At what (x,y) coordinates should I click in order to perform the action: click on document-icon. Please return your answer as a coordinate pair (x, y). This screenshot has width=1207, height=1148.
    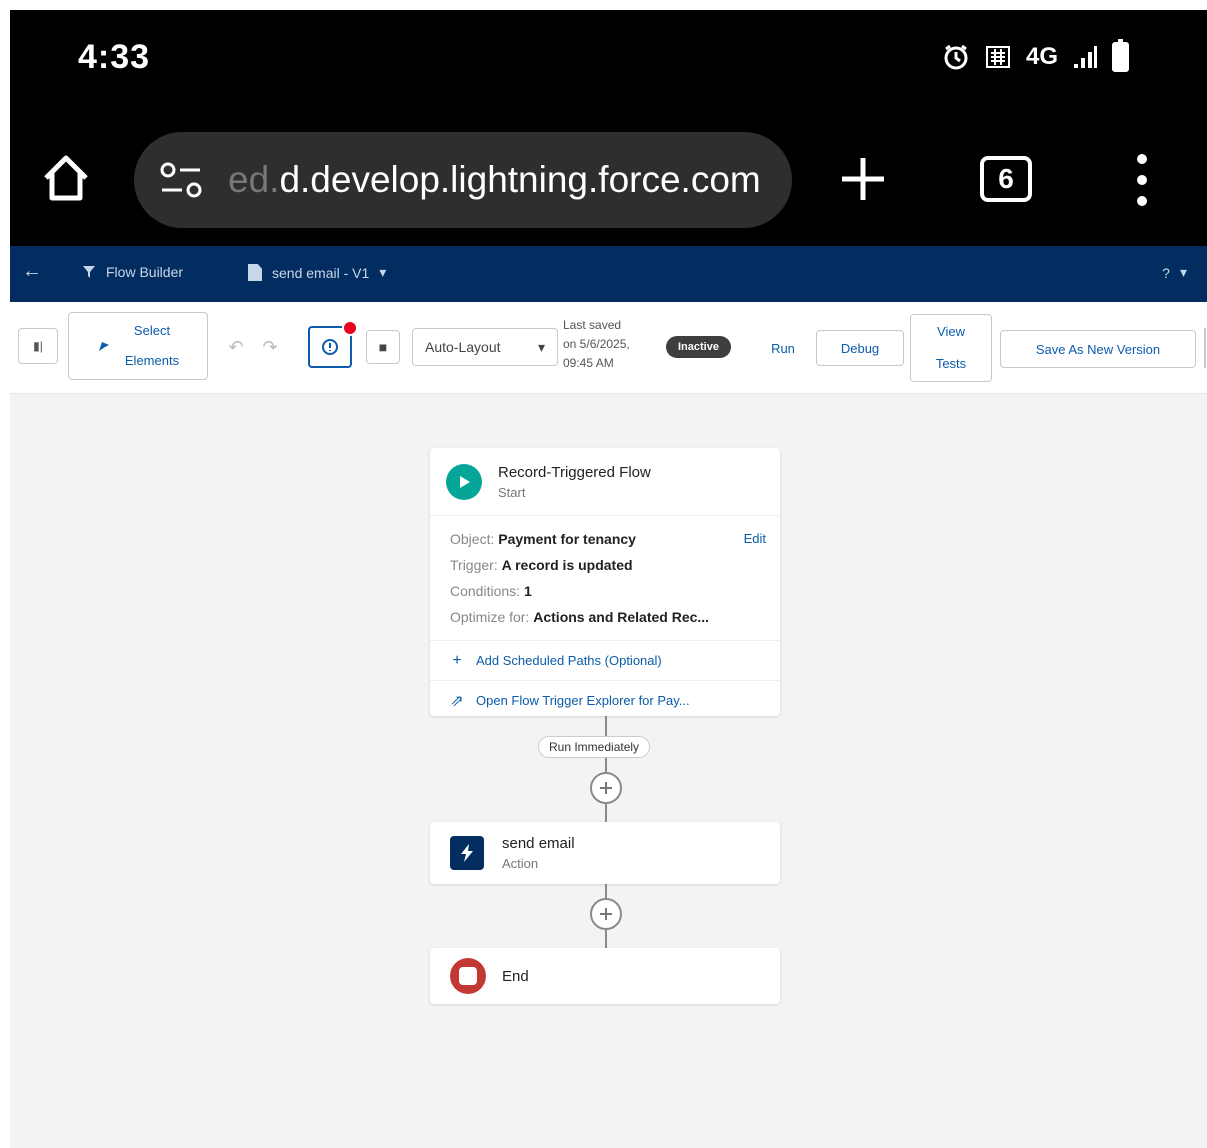
    Looking at the image, I should click on (255, 272).